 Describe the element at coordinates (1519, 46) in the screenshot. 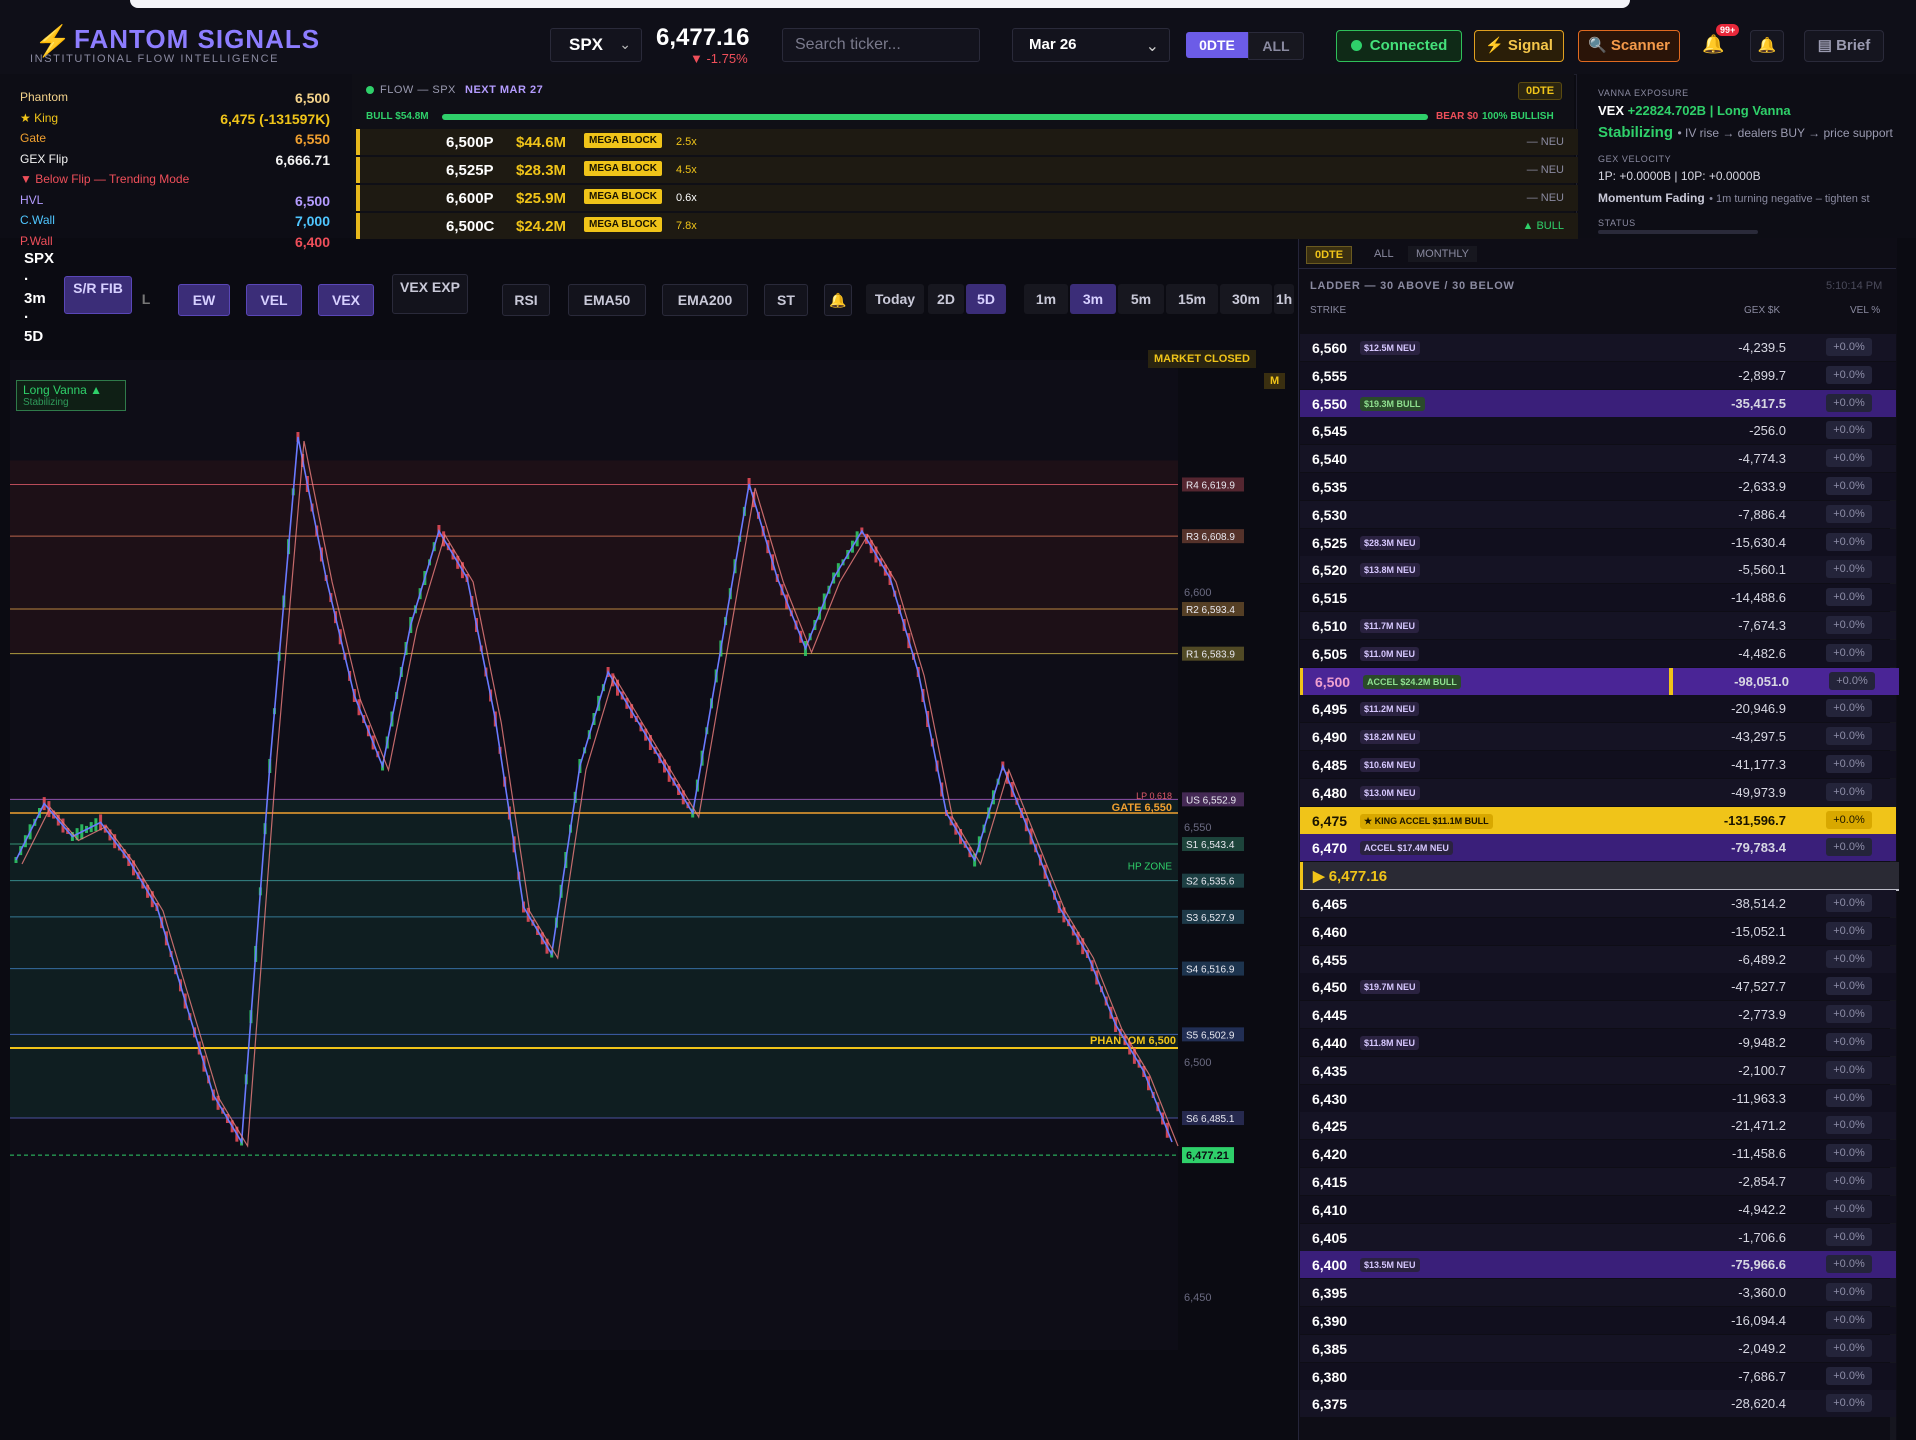

I see `signal-button: ⚡ Signal` at that location.